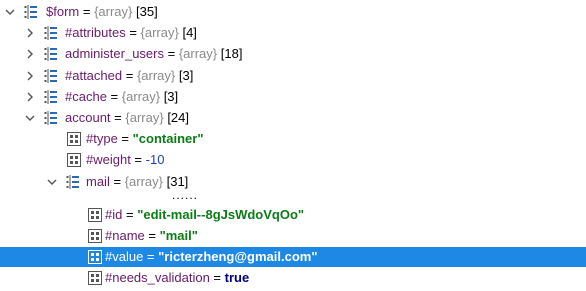 This screenshot has height=291, width=586. I want to click on var-name: #attached, so click(94, 75).